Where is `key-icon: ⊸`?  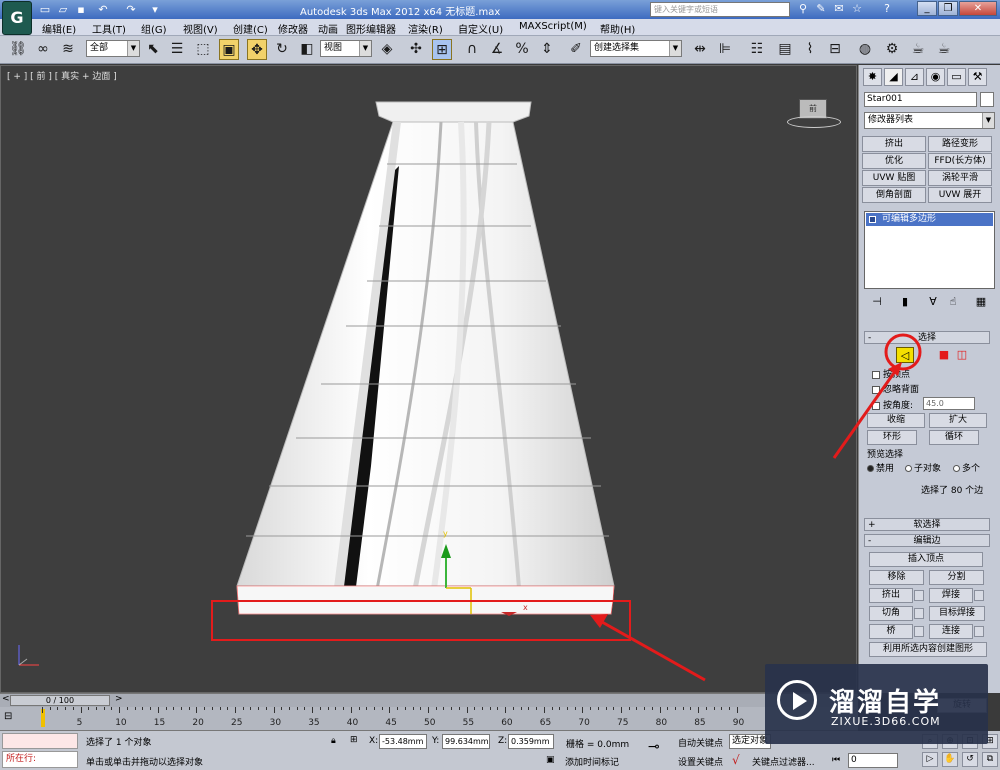
key-icon: ⊸ is located at coordinates (654, 747).